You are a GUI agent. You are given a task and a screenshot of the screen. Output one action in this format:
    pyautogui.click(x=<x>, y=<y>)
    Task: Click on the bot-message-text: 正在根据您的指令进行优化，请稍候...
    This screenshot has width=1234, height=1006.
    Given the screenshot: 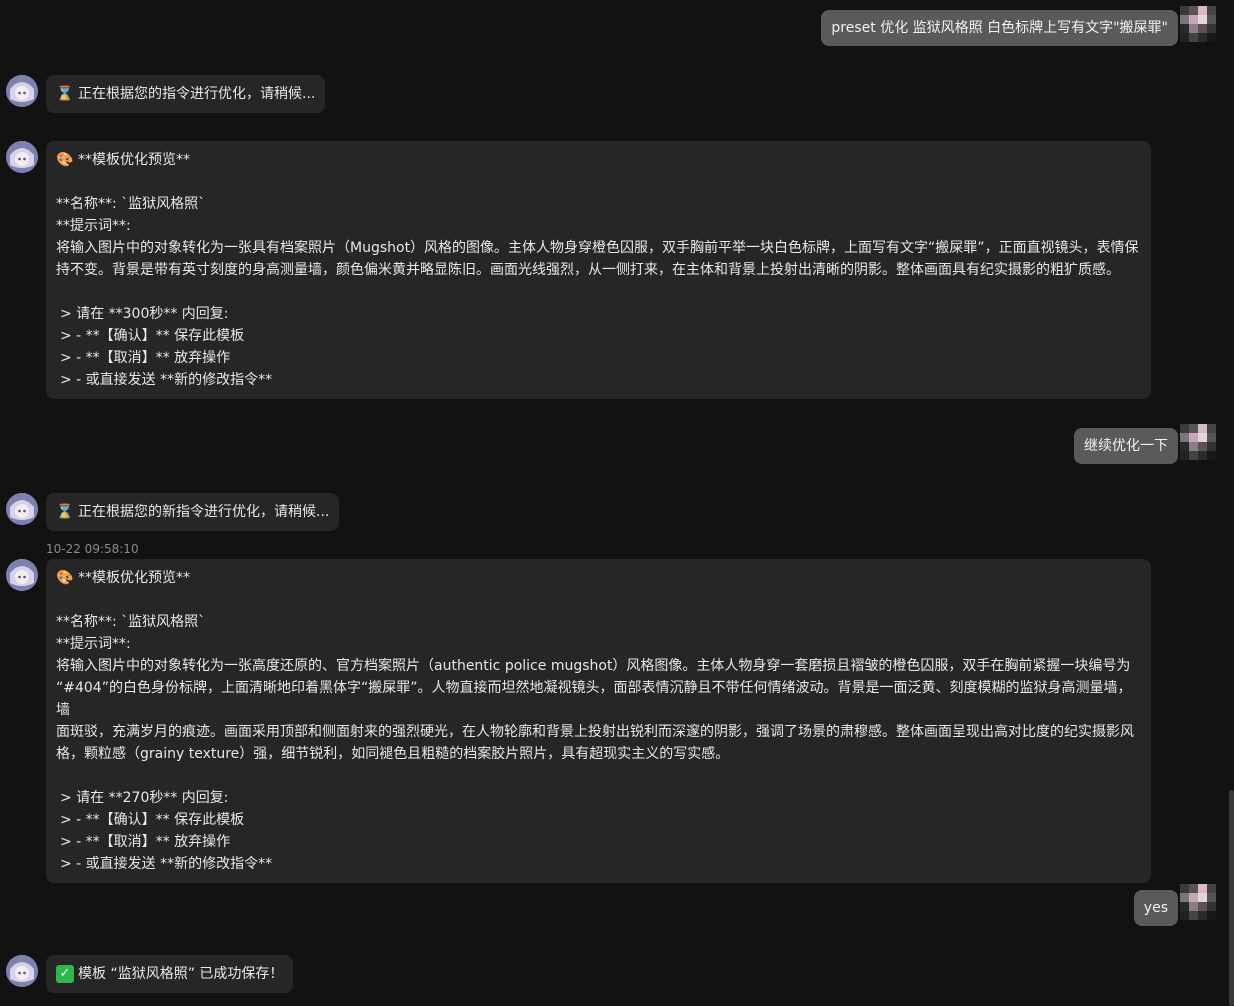 What is the action you would take?
    pyautogui.click(x=197, y=94)
    